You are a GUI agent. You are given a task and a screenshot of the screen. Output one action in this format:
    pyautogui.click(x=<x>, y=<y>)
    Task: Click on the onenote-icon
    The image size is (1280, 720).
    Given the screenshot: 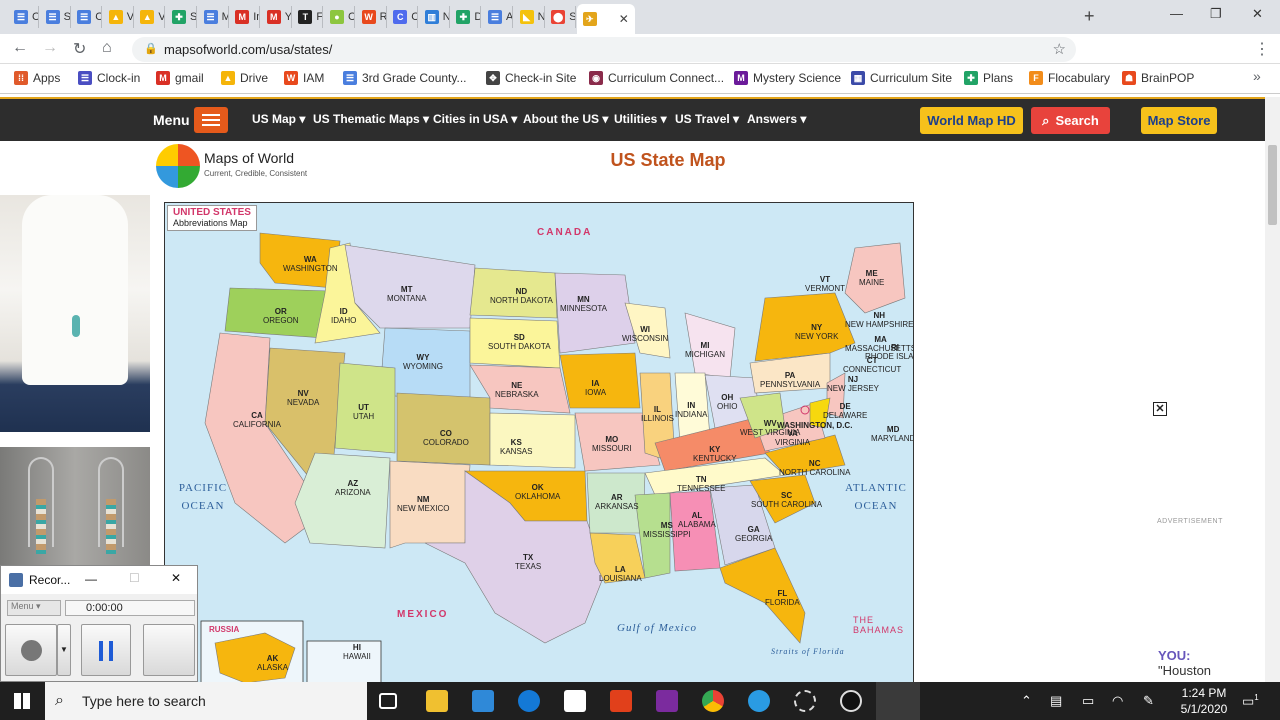 What is the action you would take?
    pyautogui.click(x=667, y=701)
    